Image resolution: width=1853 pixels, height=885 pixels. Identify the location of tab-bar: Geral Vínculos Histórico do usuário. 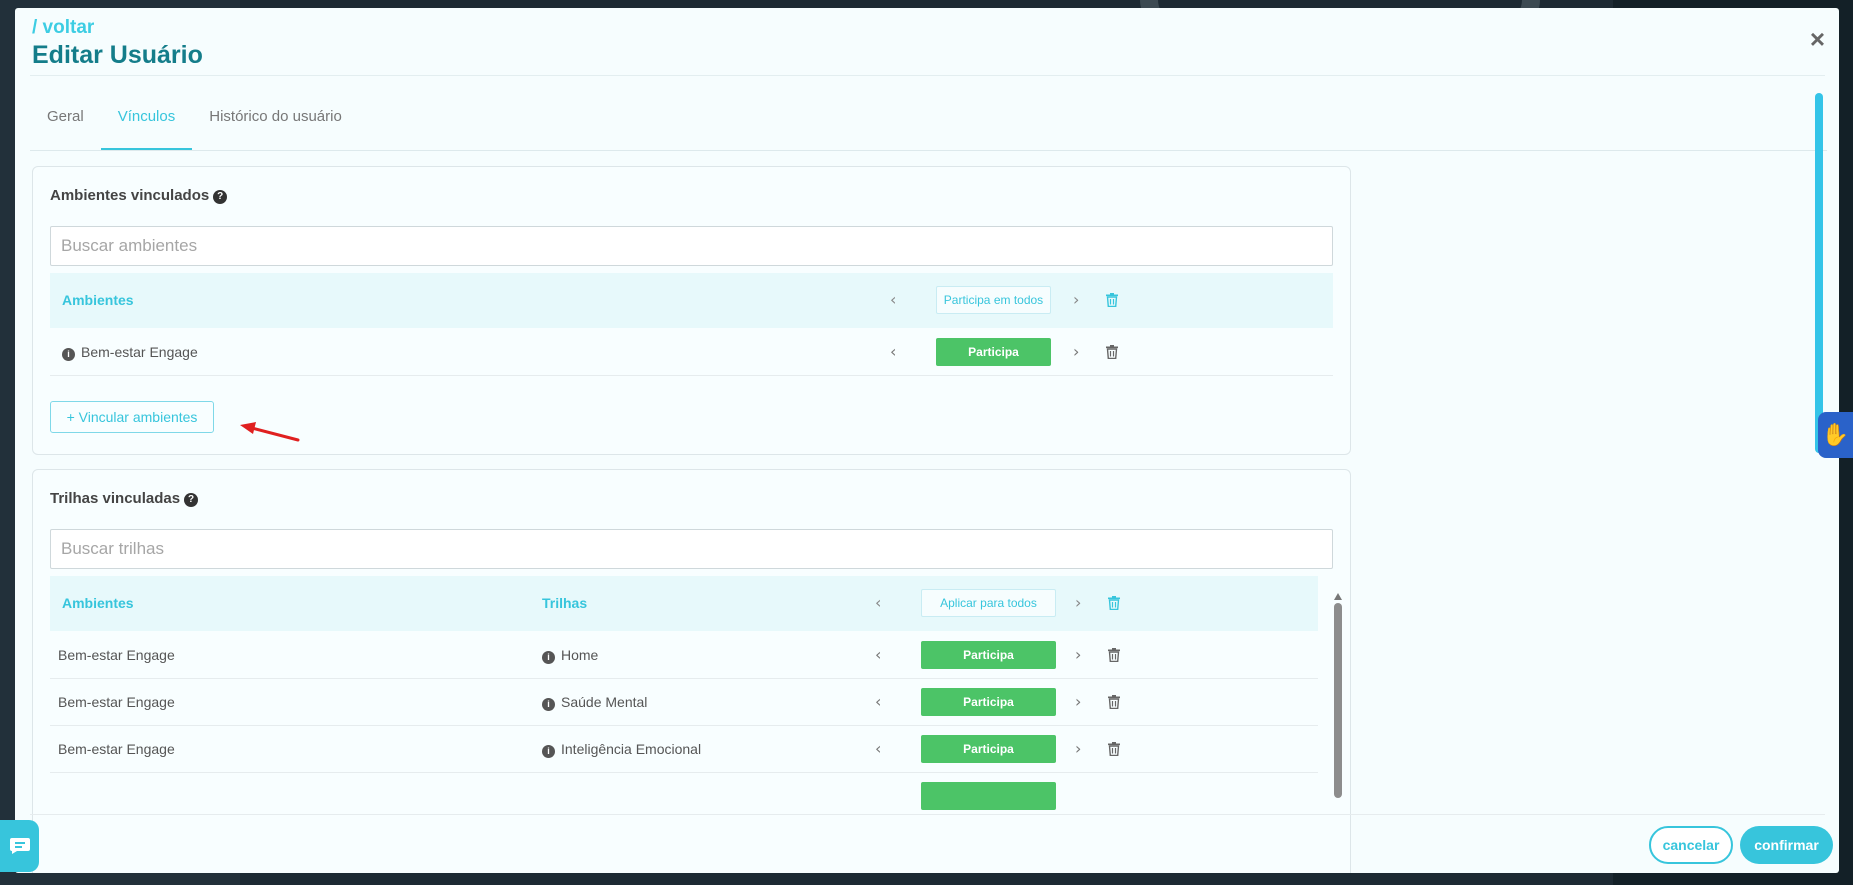
(194, 124).